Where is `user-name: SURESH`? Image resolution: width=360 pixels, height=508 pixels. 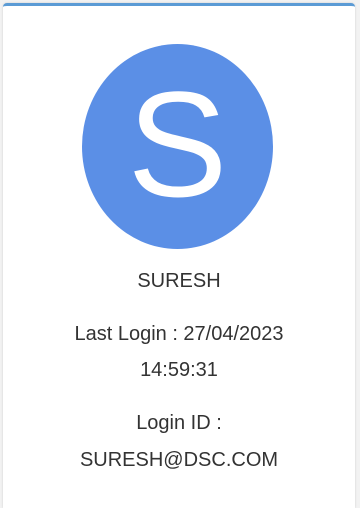 user-name: SURESH is located at coordinates (179, 281).